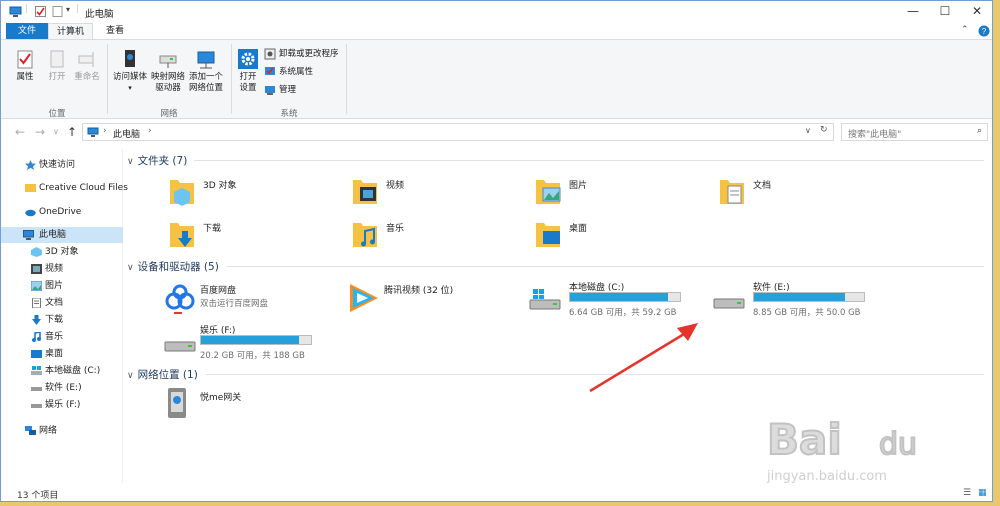 This screenshot has height=506, width=1000. What do you see at coordinates (799, 297) in the screenshot?
I see `drive-e-usage-fill` at bounding box center [799, 297].